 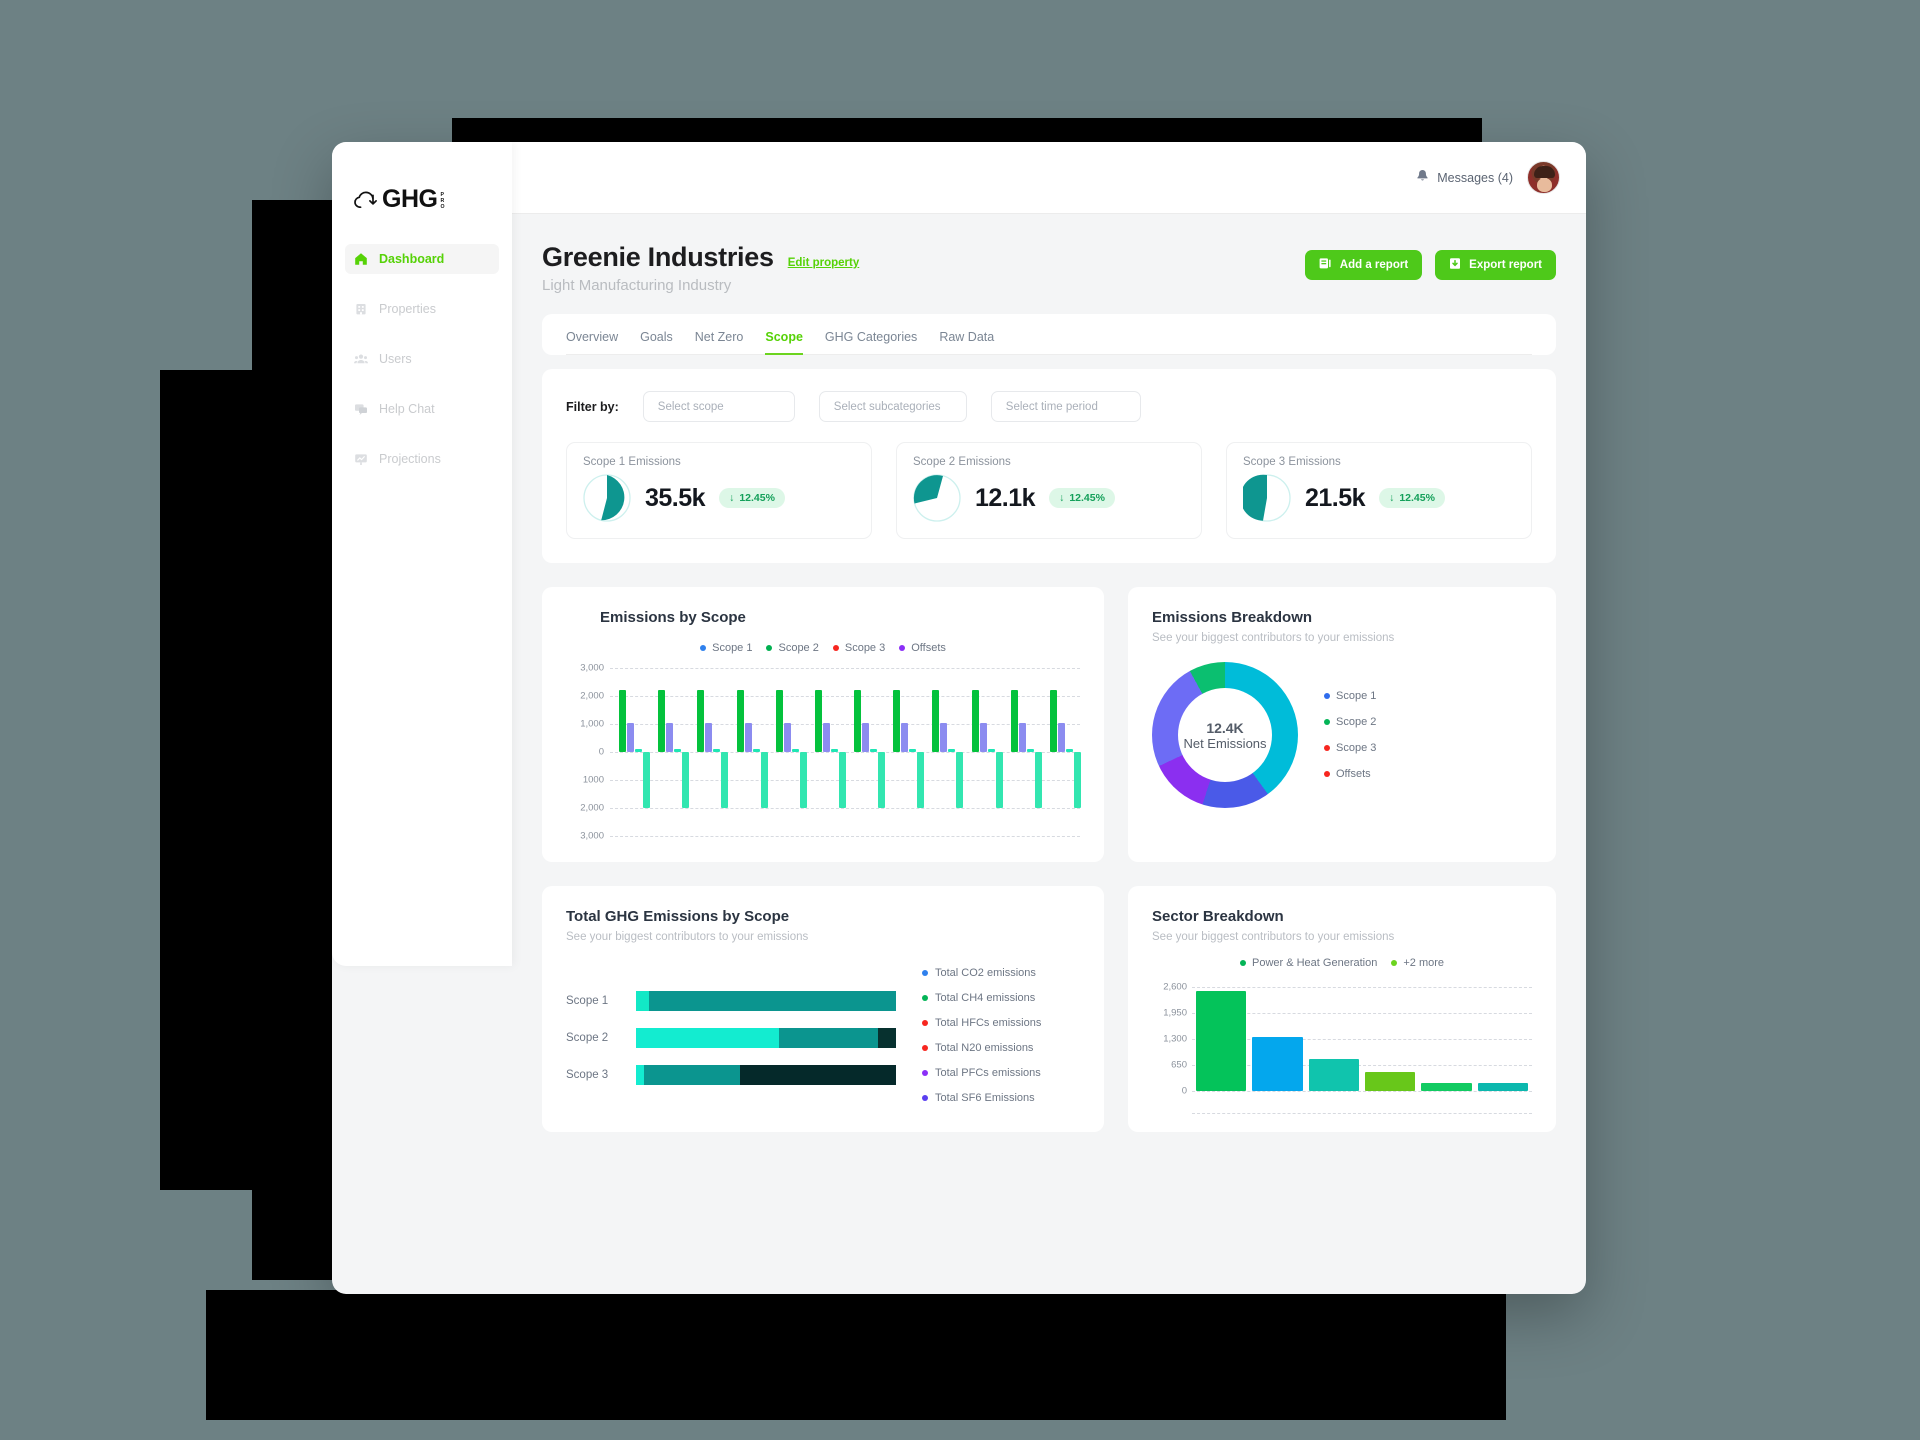 What do you see at coordinates (1464, 177) in the screenshot?
I see `messages-button: Messages (4)` at bounding box center [1464, 177].